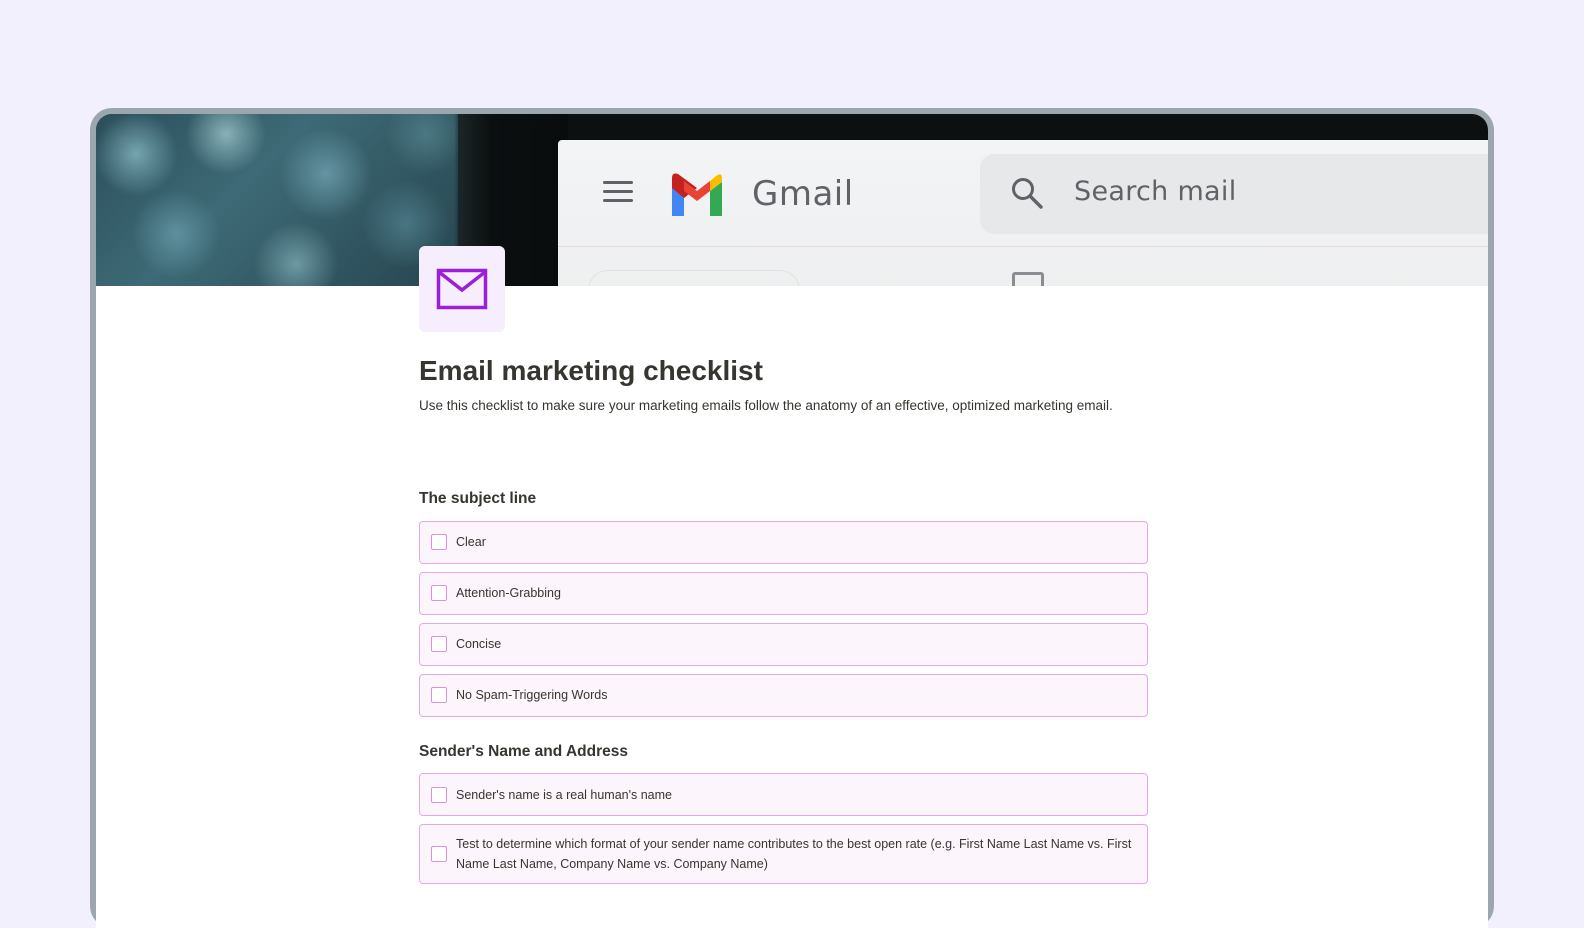 This screenshot has width=1584, height=928. Describe the element at coordinates (783, 795) in the screenshot. I see `checklist-item: Sender's name is a real human's name` at that location.